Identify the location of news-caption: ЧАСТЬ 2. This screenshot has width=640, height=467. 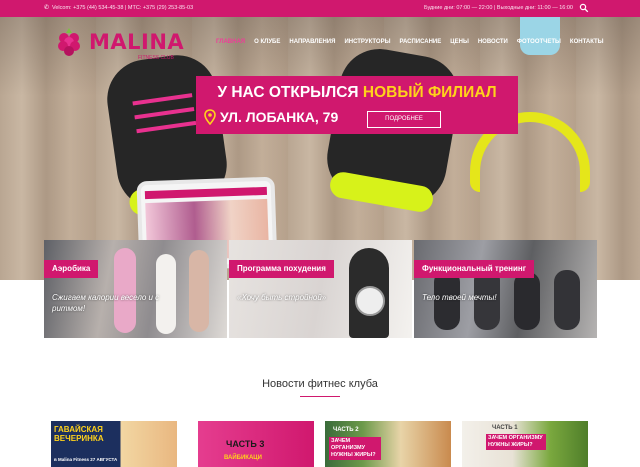
(346, 430).